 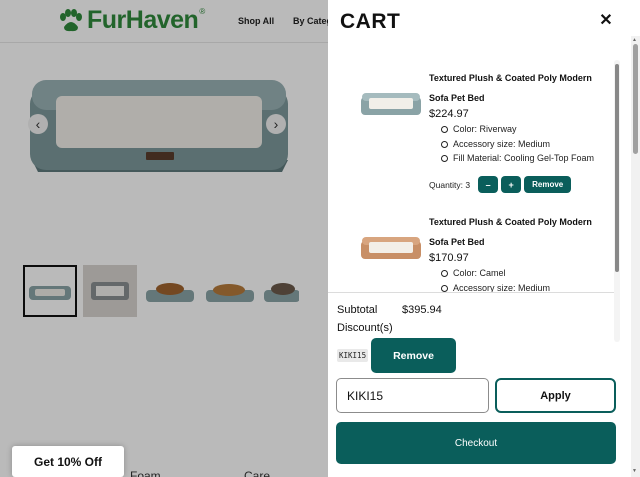 What do you see at coordinates (68, 461) in the screenshot?
I see `get-discount-button: Get 10% Off` at bounding box center [68, 461].